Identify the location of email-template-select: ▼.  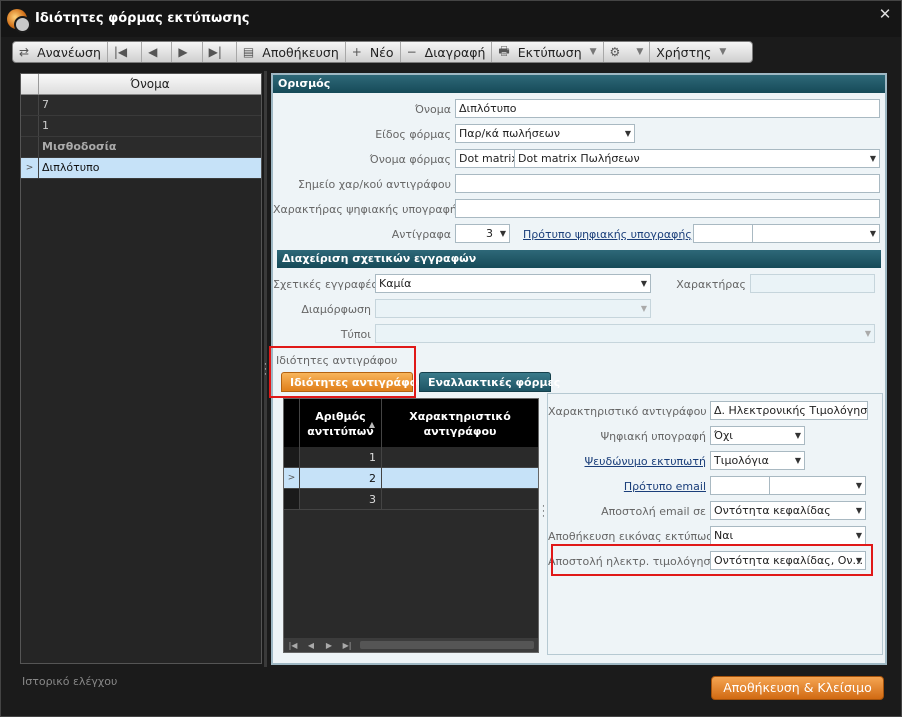
(817, 485).